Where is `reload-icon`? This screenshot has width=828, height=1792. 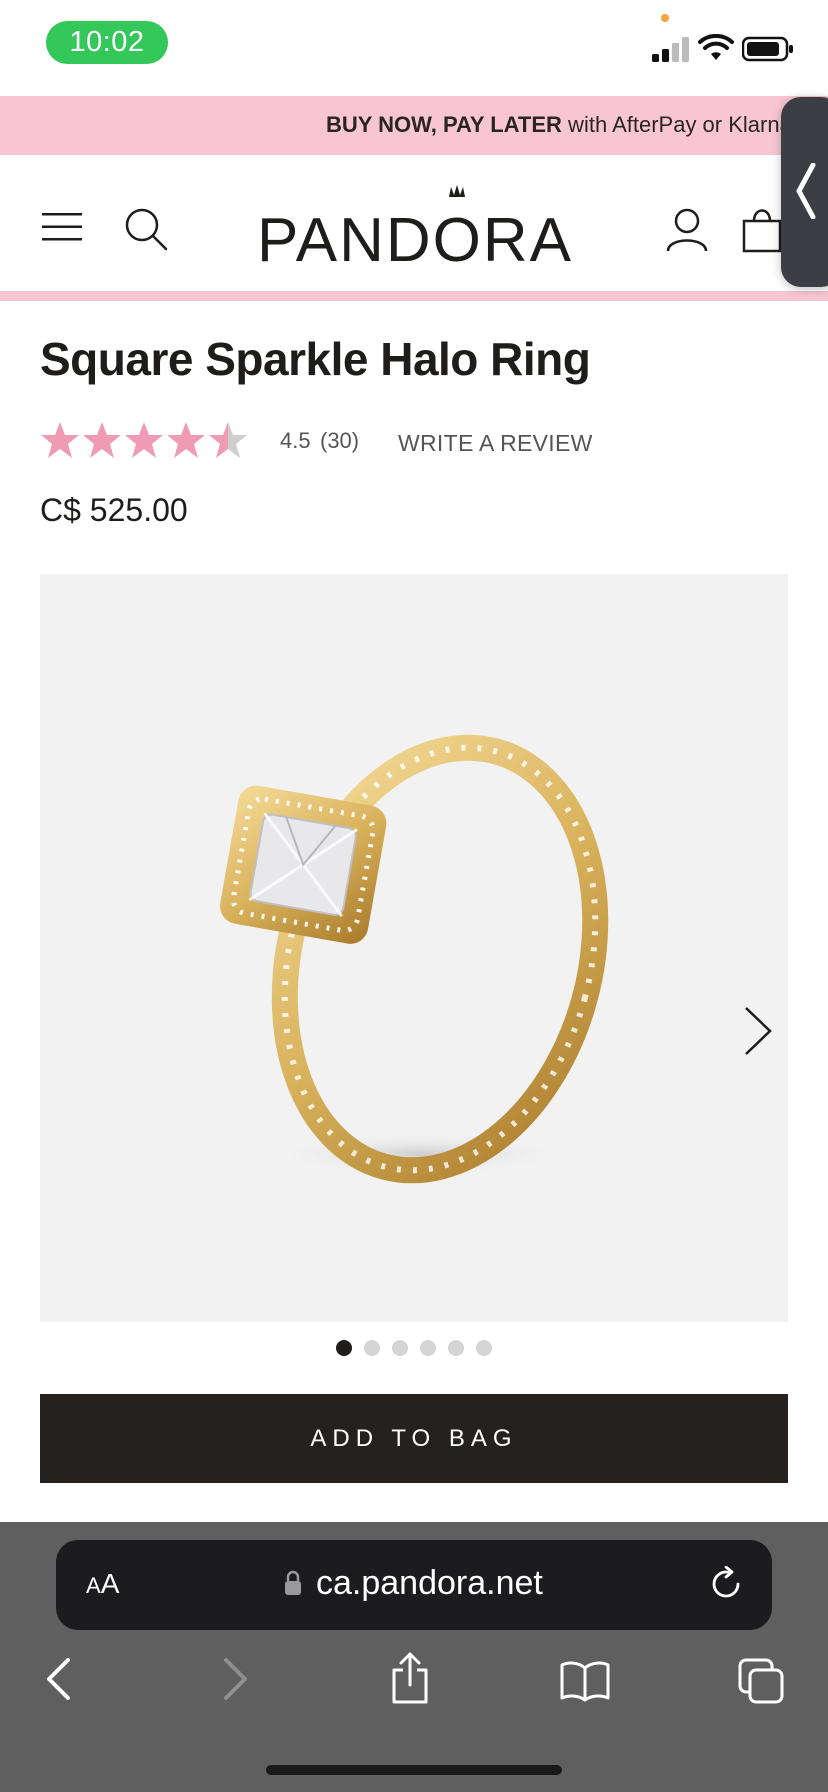
reload-icon is located at coordinates (726, 1584).